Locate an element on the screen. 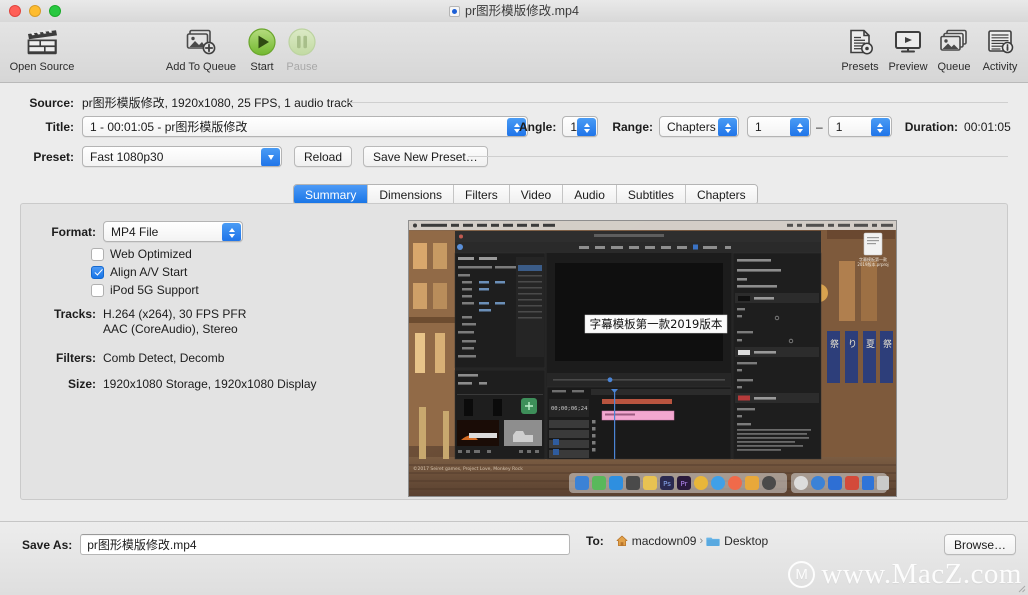 The width and height of the screenshot is (1028, 595). range-end-value: 1 is located at coordinates (839, 126).